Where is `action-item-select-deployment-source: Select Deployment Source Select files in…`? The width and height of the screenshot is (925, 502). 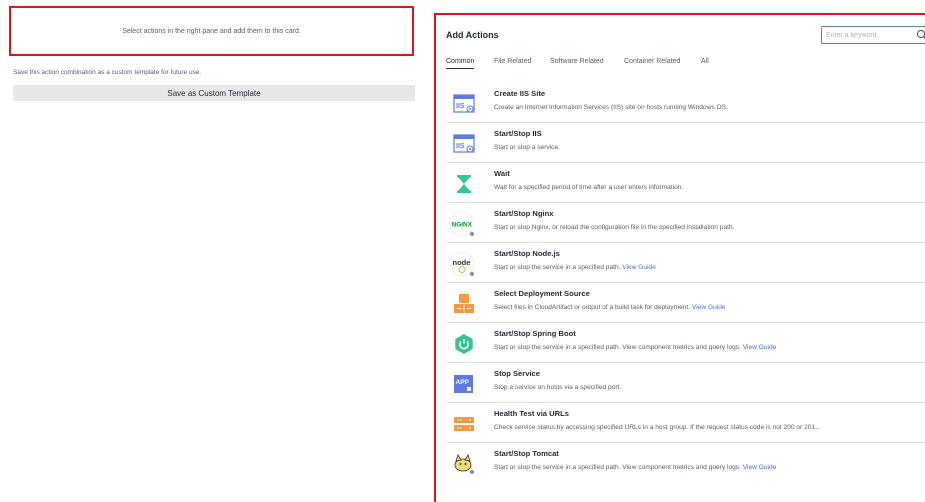 action-item-select-deployment-source: Select Deployment Source Select files in… is located at coordinates (685, 303).